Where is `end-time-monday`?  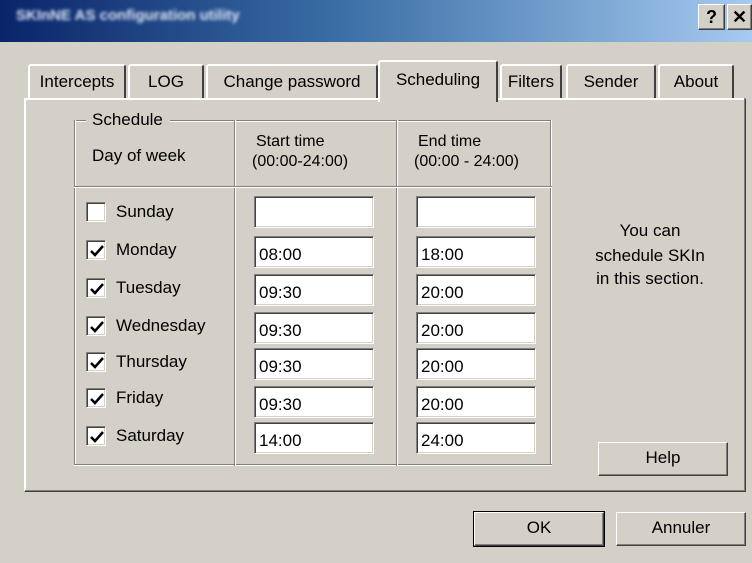
end-time-monday is located at coordinates (476, 252).